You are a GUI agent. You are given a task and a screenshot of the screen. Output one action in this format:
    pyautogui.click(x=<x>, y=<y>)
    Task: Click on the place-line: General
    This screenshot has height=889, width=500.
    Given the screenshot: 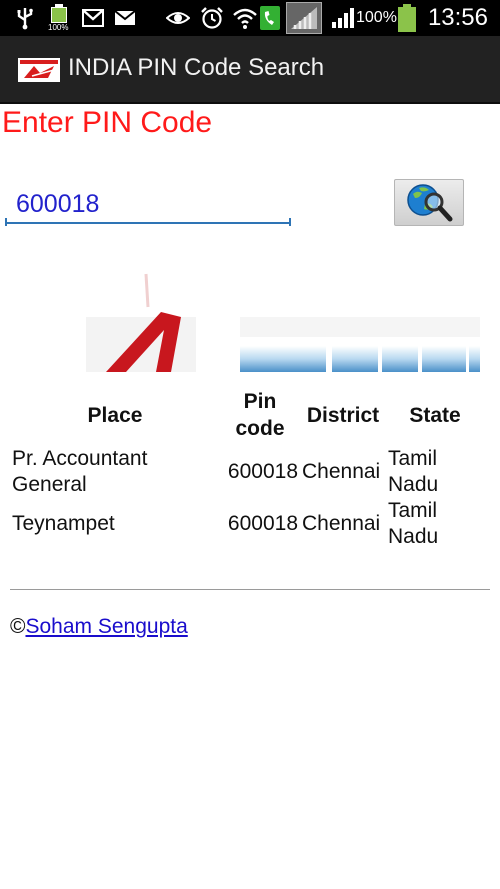 What is the action you would take?
    pyautogui.click(x=49, y=484)
    